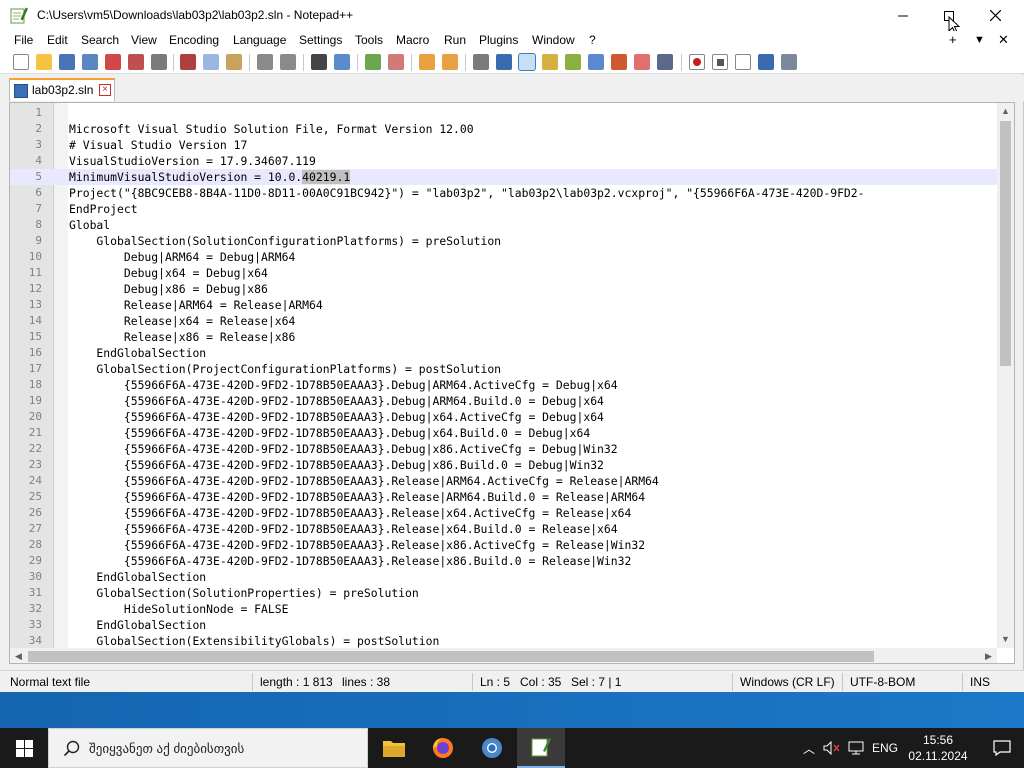  Describe the element at coordinates (504, 577) in the screenshot. I see `editor-line: 30 EndGlobalSection` at that location.